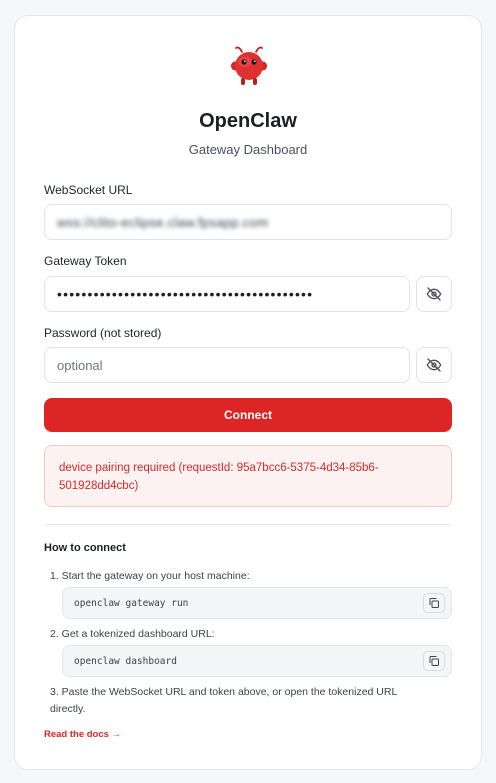 The width and height of the screenshot is (496, 783). I want to click on step-1-command: openclaw gateway run, so click(131, 603).